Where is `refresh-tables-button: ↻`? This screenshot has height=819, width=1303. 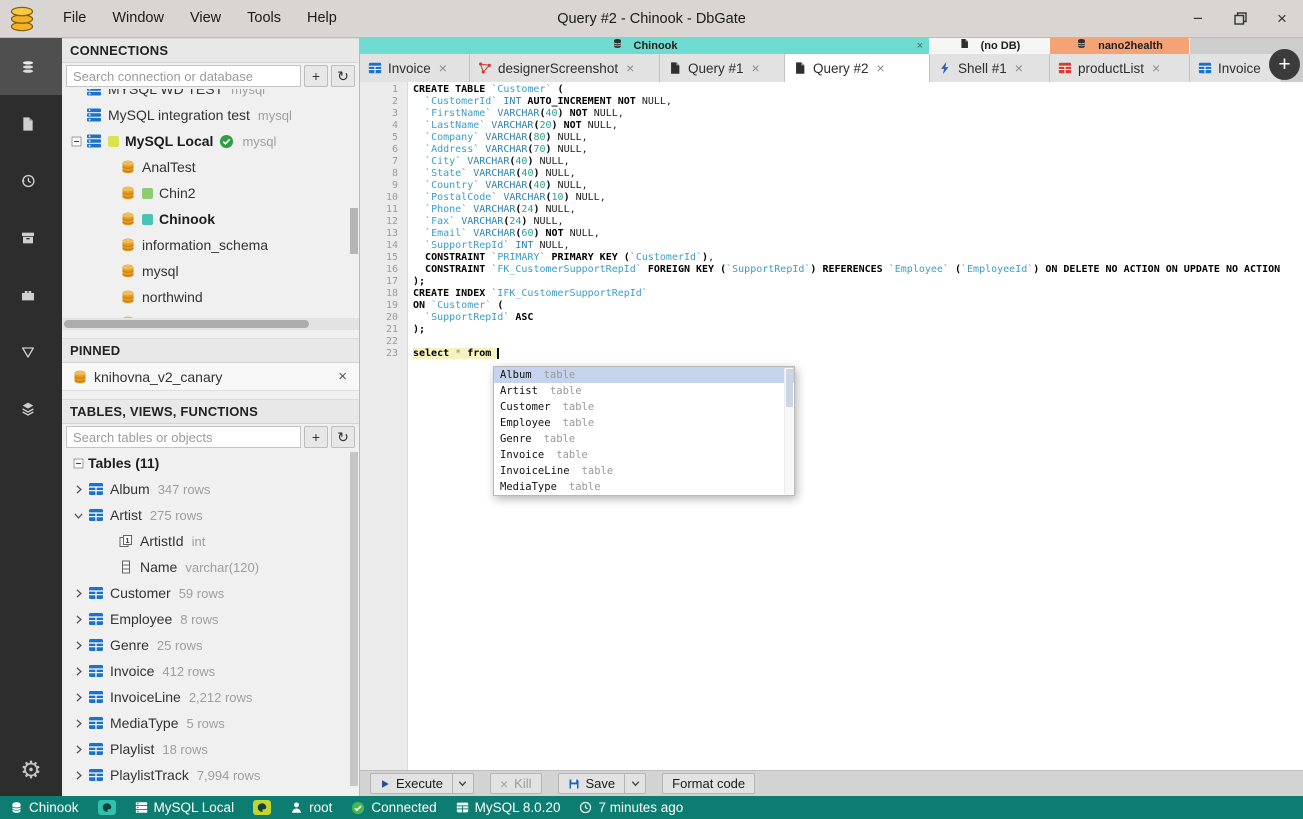
refresh-tables-button: ↻ is located at coordinates (343, 437).